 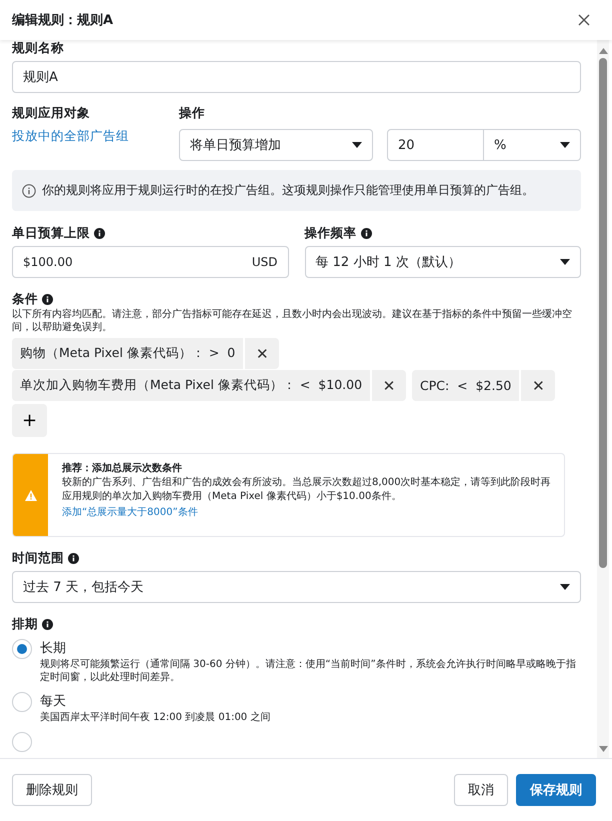 I want to click on info-text: 你的规则将应用于规则运行时的在投广告组。这项规则操作只能管理使用单日预算的广告组。, so click(x=288, y=190).